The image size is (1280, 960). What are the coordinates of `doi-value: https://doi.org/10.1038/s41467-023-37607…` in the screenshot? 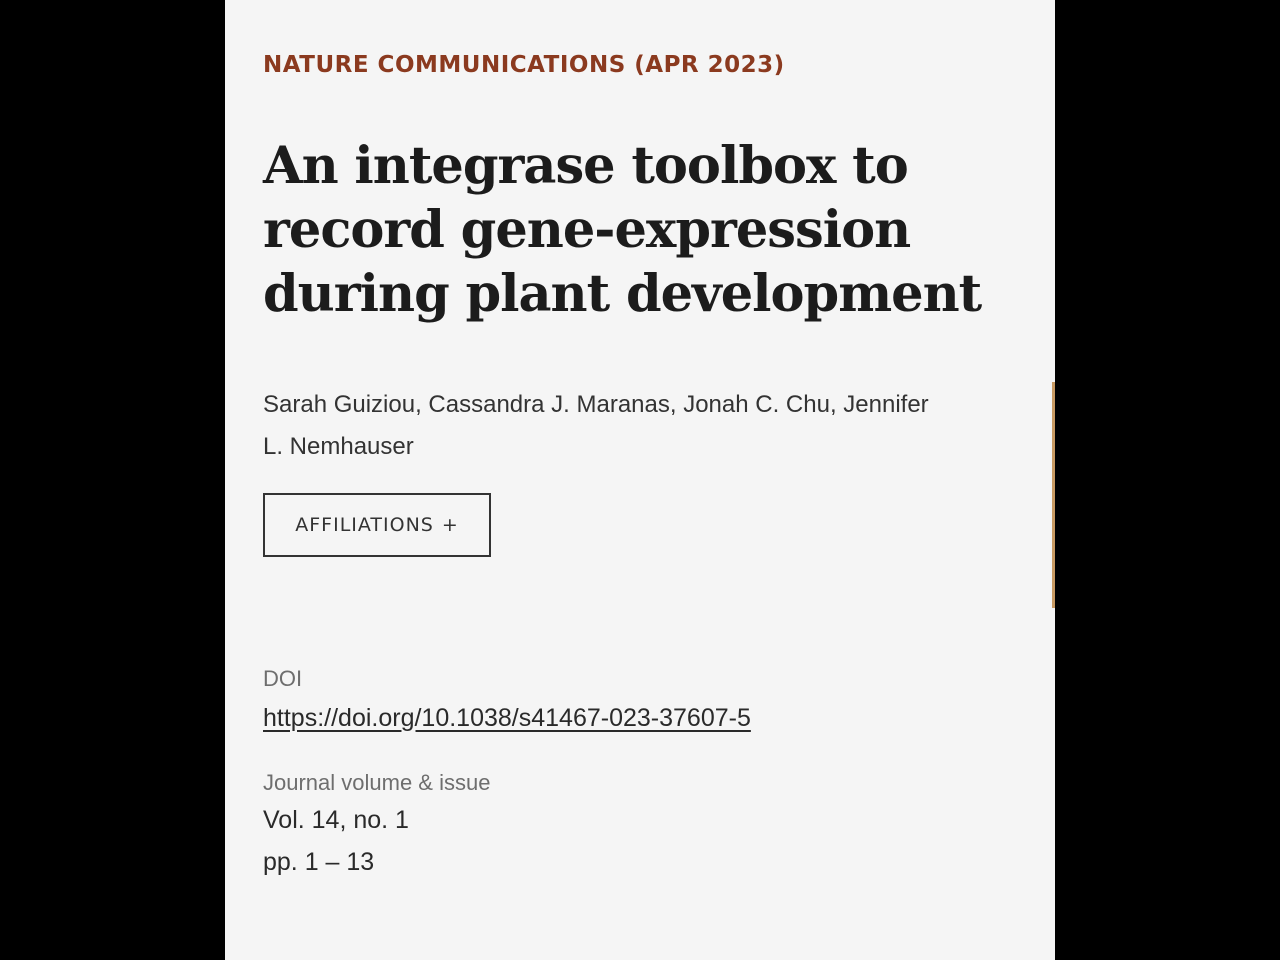 It's located at (507, 718).